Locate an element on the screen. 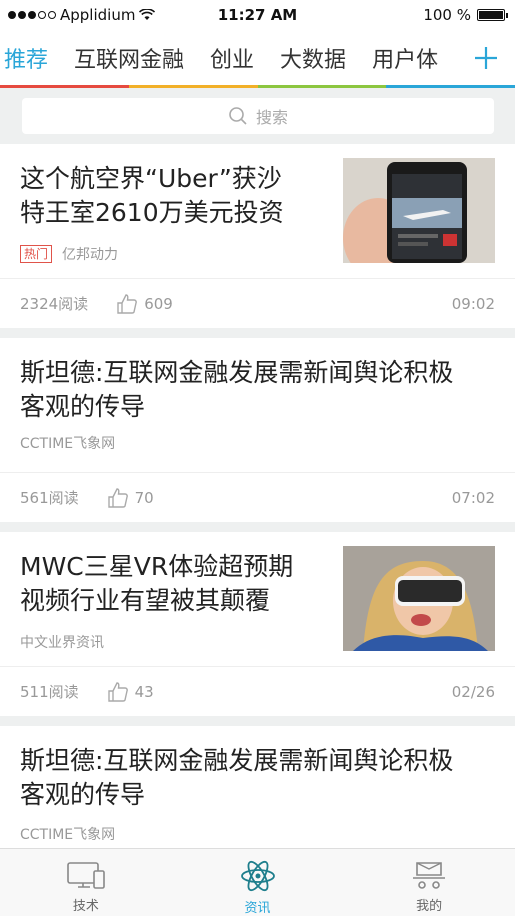 The image size is (515, 916). article-title: MWC三星VR体验超预期 视频行业有望被其颠覆 is located at coordinates (157, 583).